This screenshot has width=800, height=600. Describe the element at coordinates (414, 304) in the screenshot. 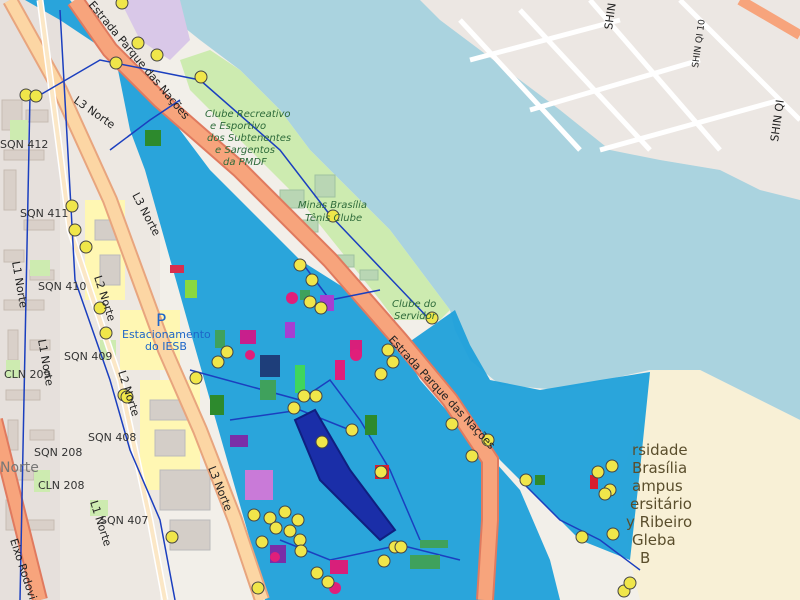

I see `label-servidor-1: Clube do` at that location.